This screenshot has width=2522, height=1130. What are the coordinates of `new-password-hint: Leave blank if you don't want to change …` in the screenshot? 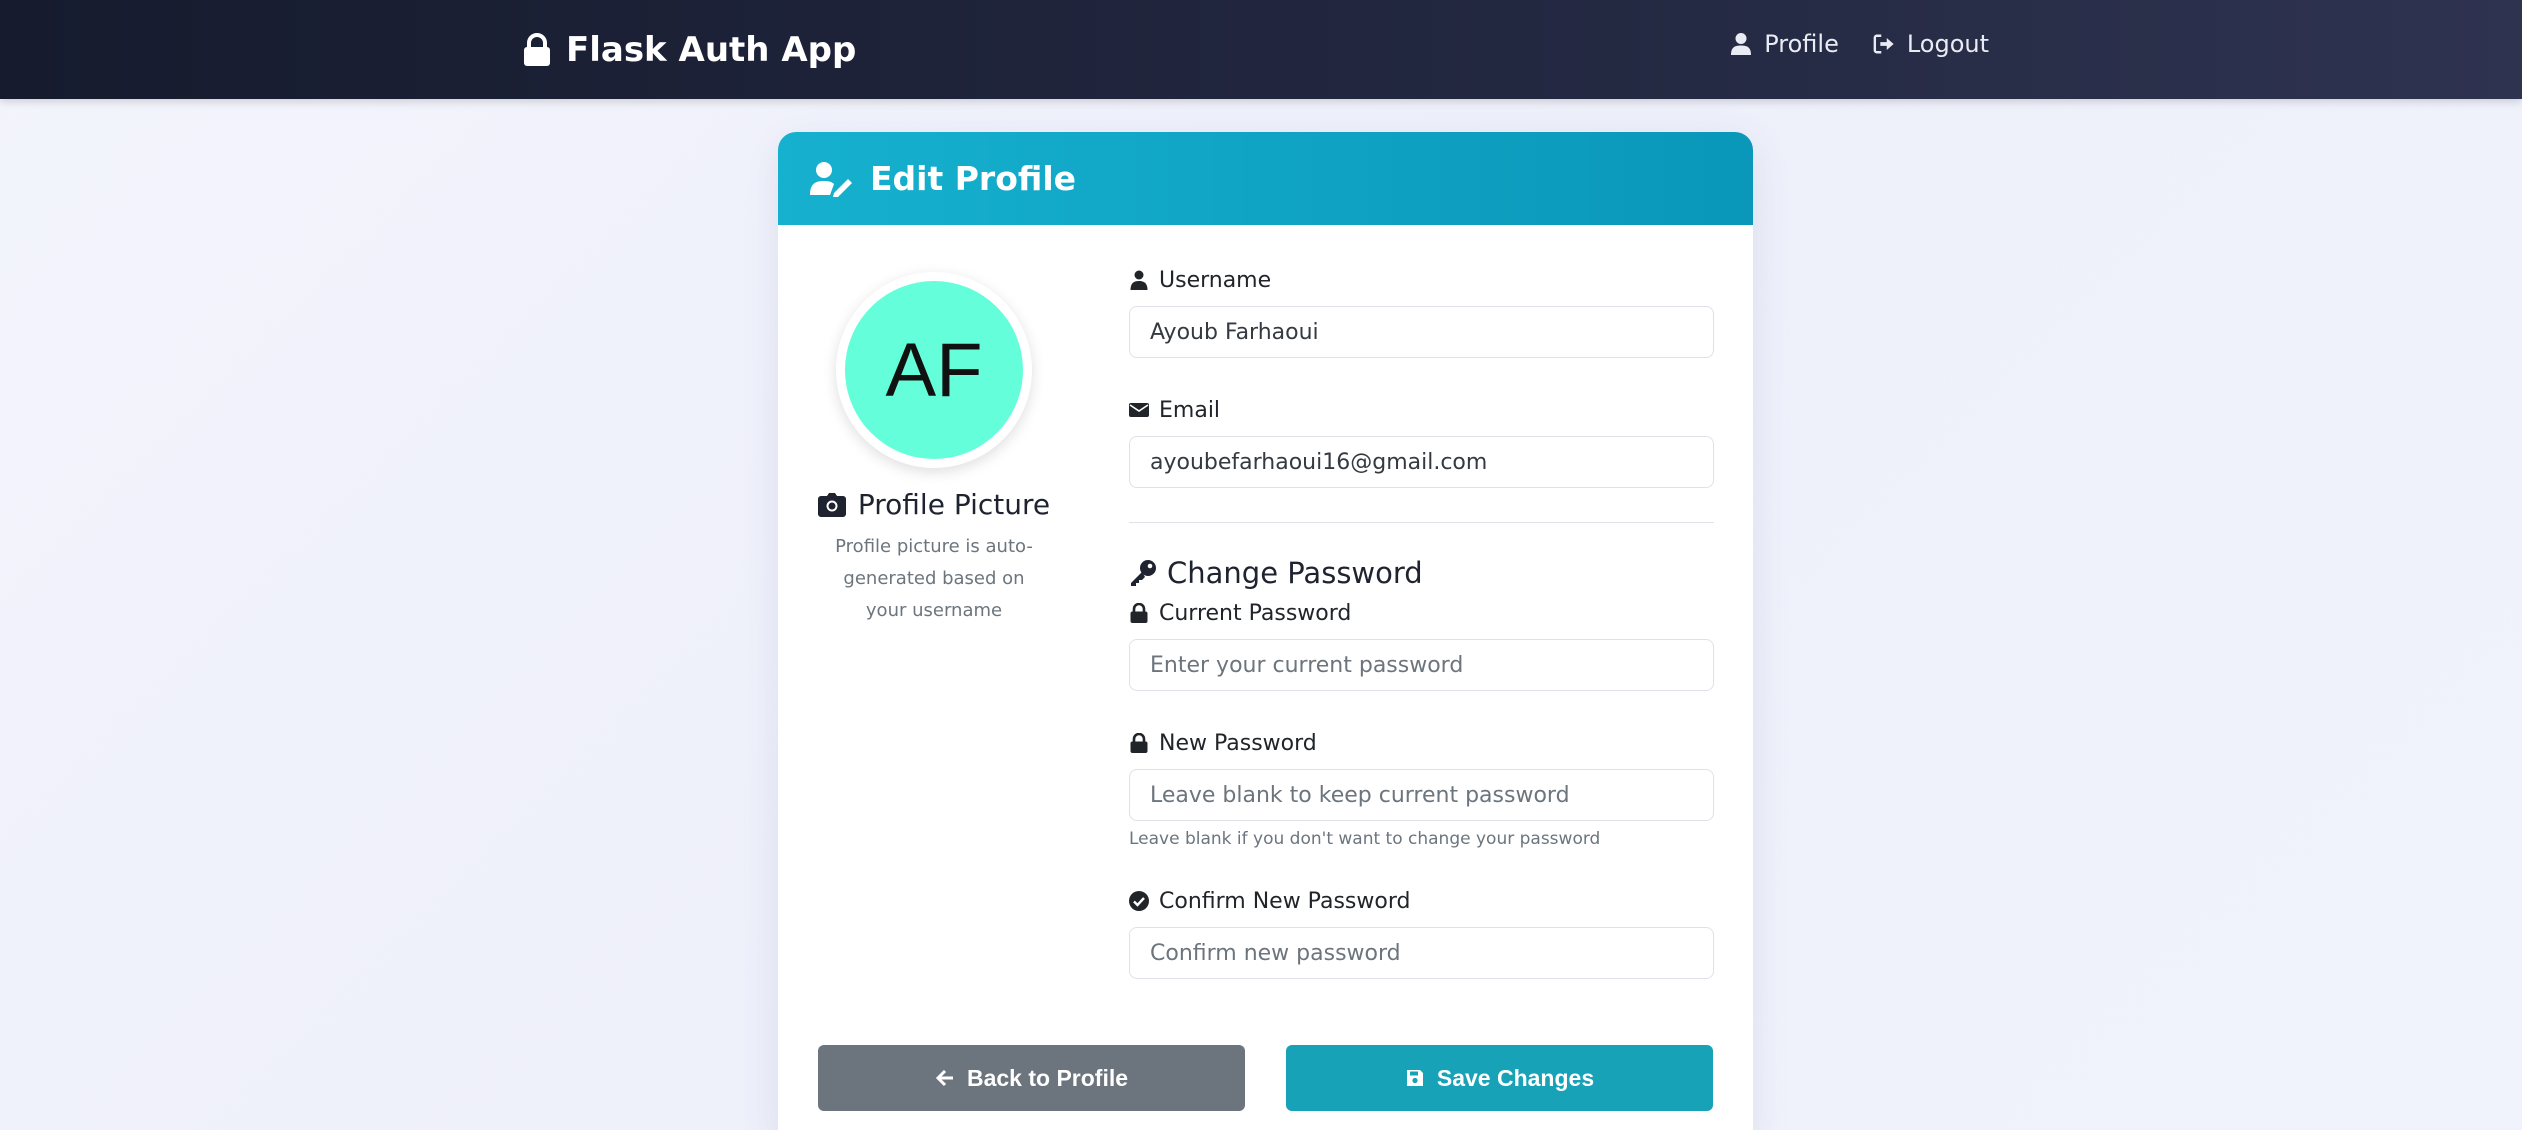 It's located at (1365, 839).